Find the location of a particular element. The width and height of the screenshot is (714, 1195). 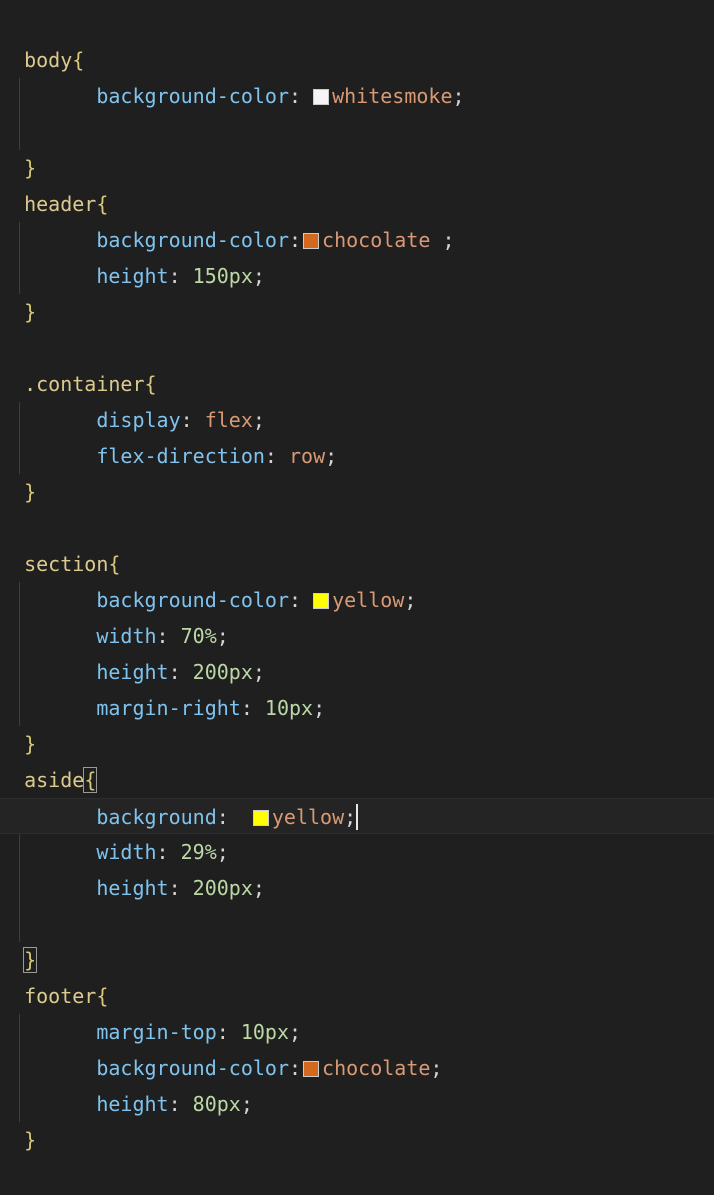

code-line: margin-right: 10px; is located at coordinates (357, 708).